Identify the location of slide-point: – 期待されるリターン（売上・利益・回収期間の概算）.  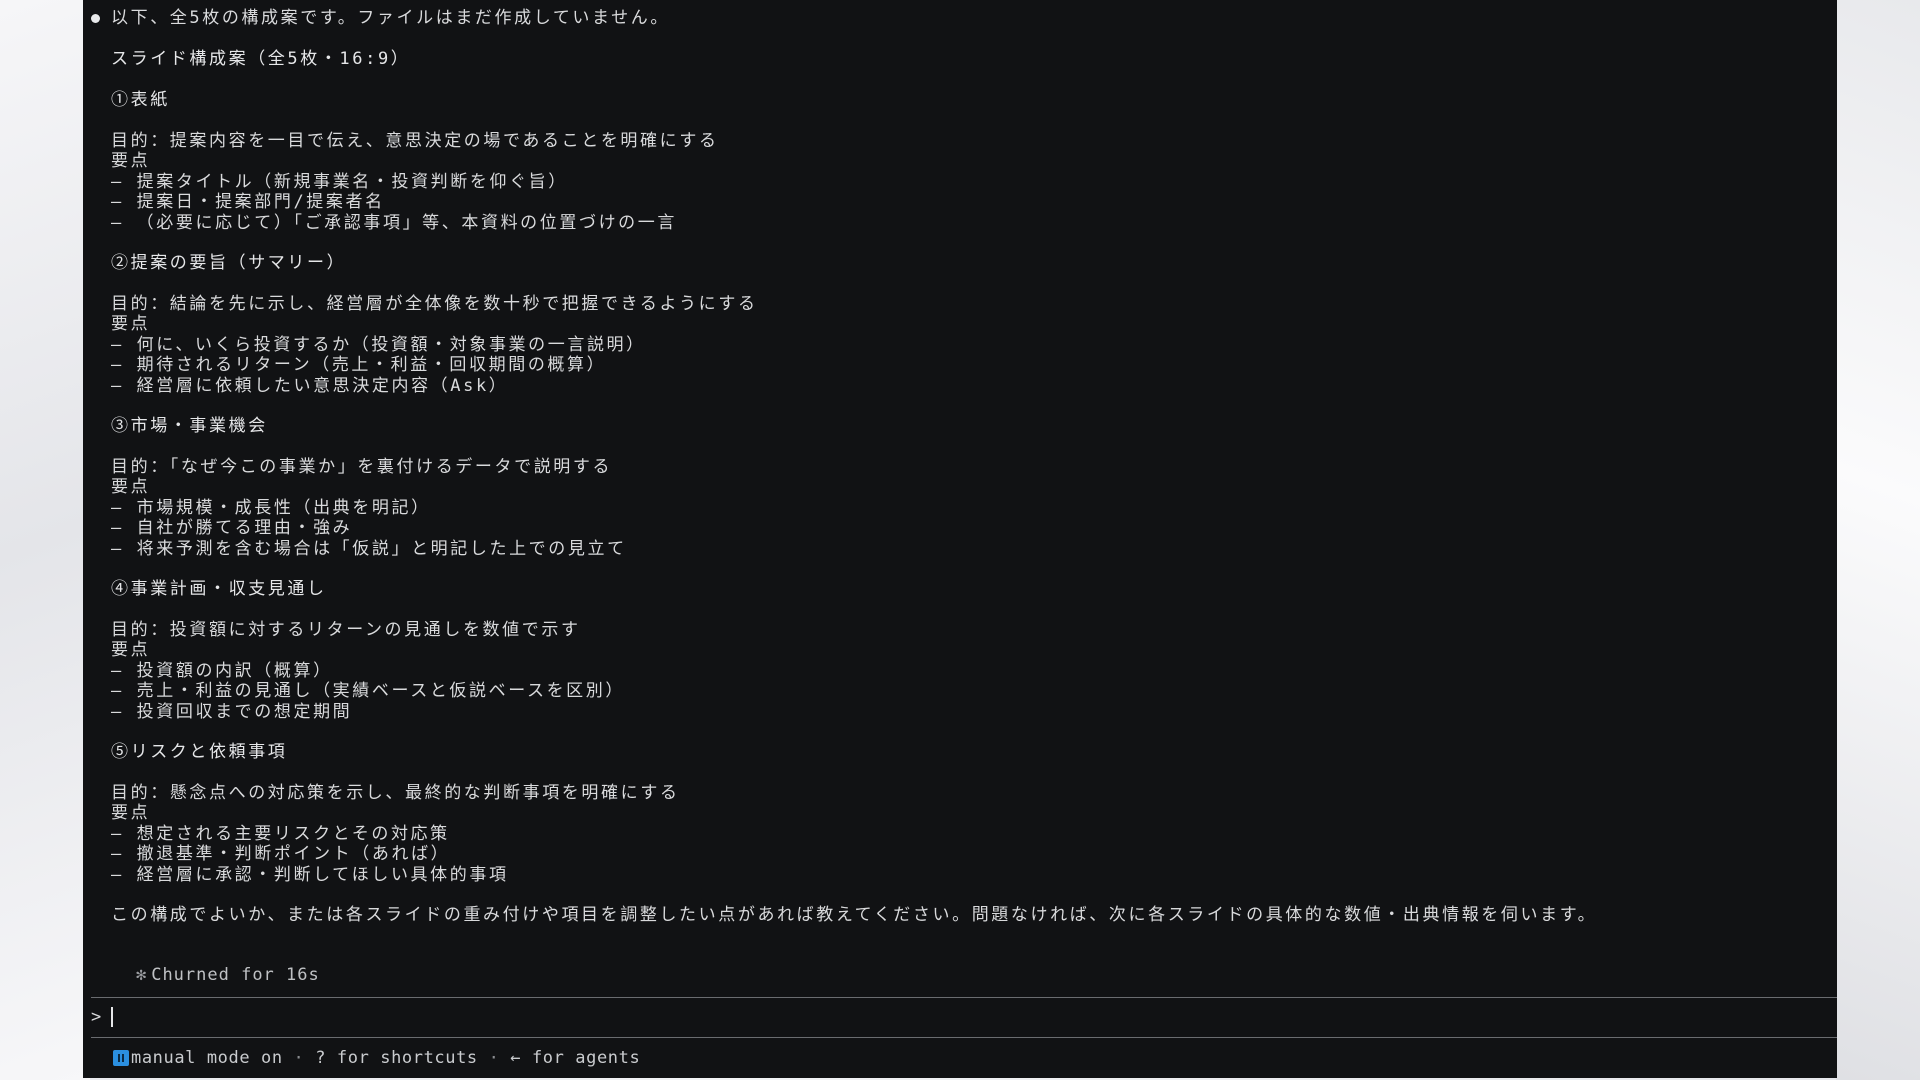
(359, 365).